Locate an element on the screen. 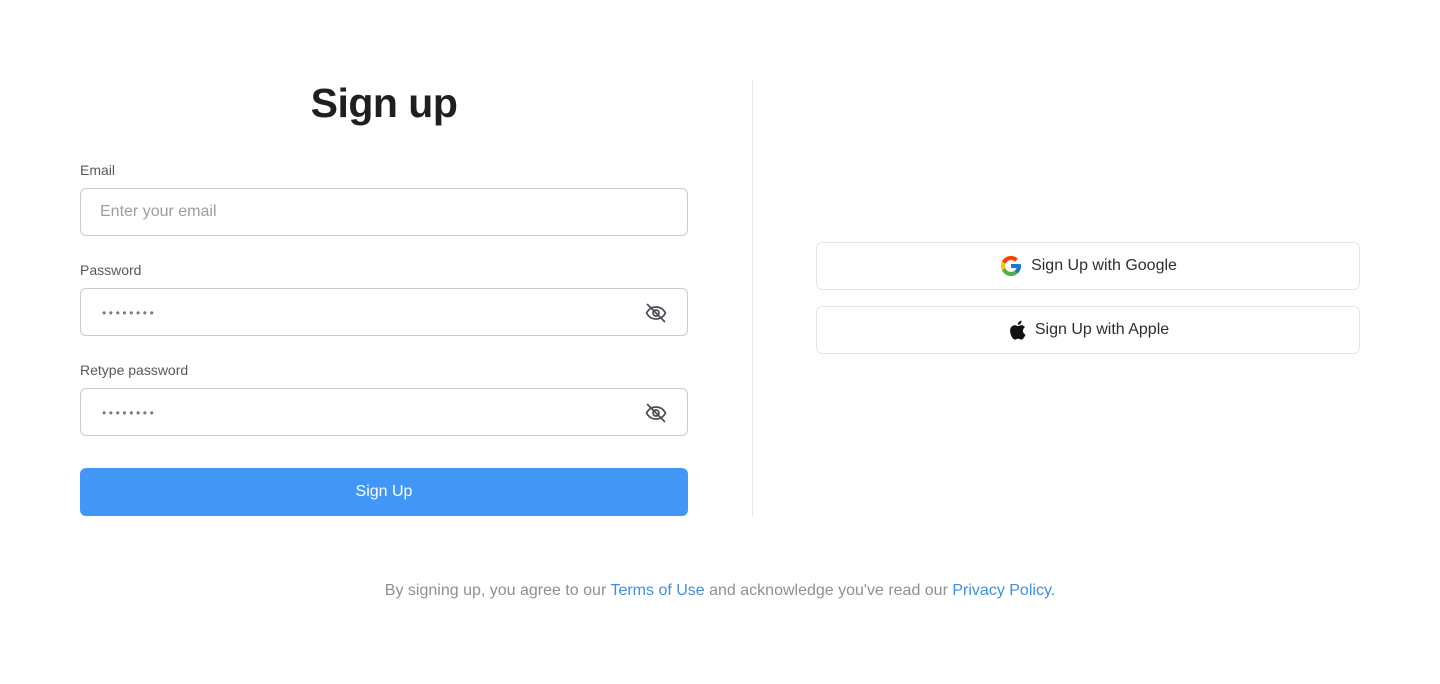 The width and height of the screenshot is (1440, 684). footer-text-before: By signing up, you agree to our is located at coordinates (497, 590).